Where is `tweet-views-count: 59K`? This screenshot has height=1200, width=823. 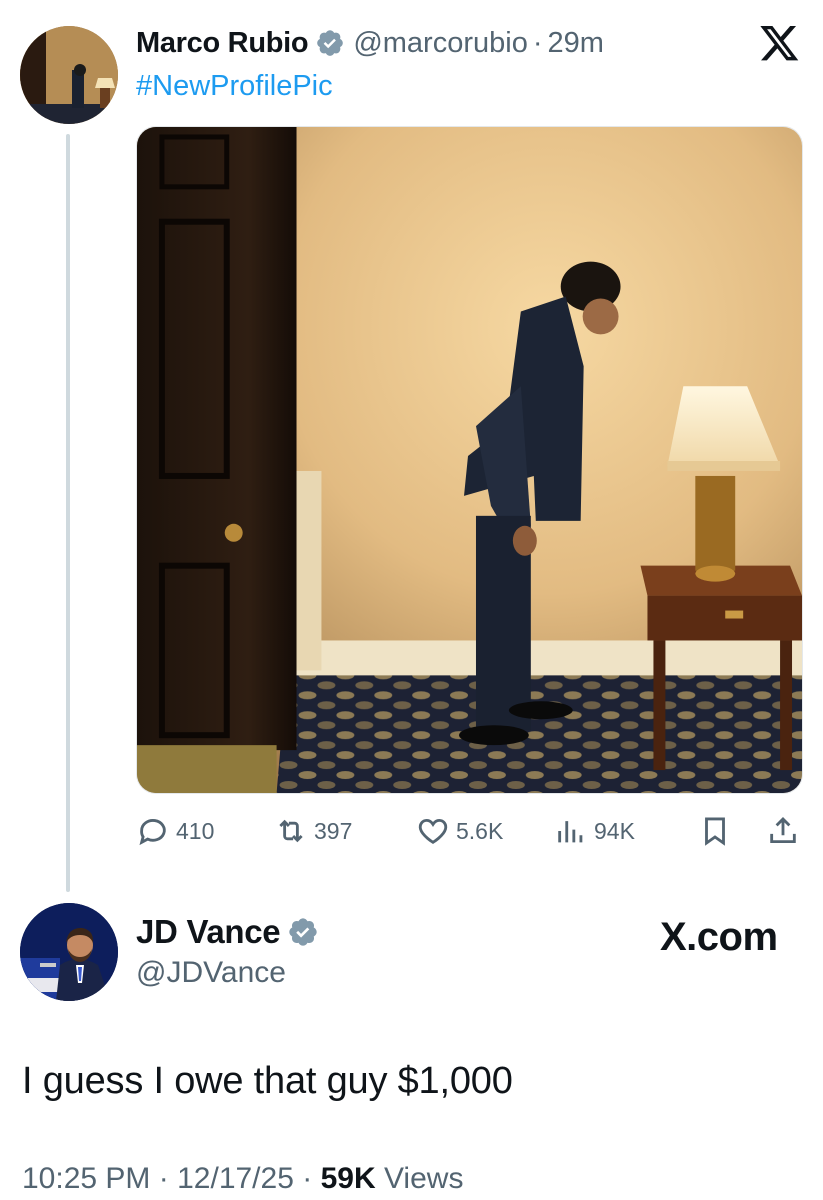
tweet-views-count: 59K is located at coordinates (348, 1178).